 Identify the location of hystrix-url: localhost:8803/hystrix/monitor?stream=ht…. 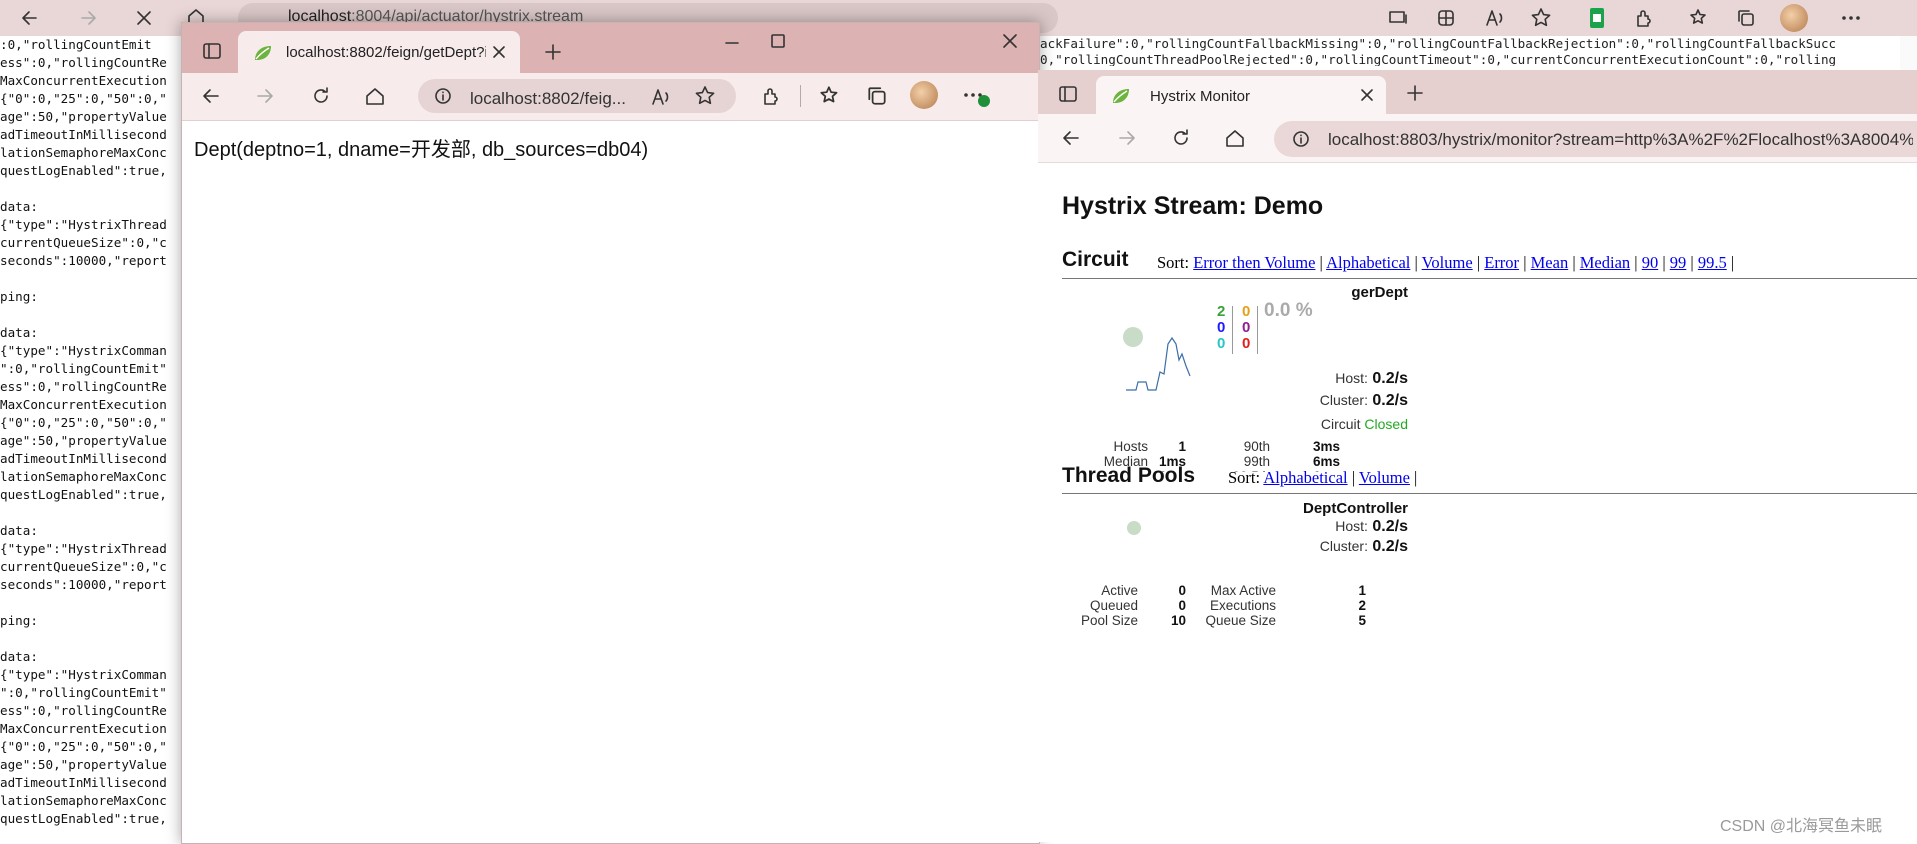
(1620, 139).